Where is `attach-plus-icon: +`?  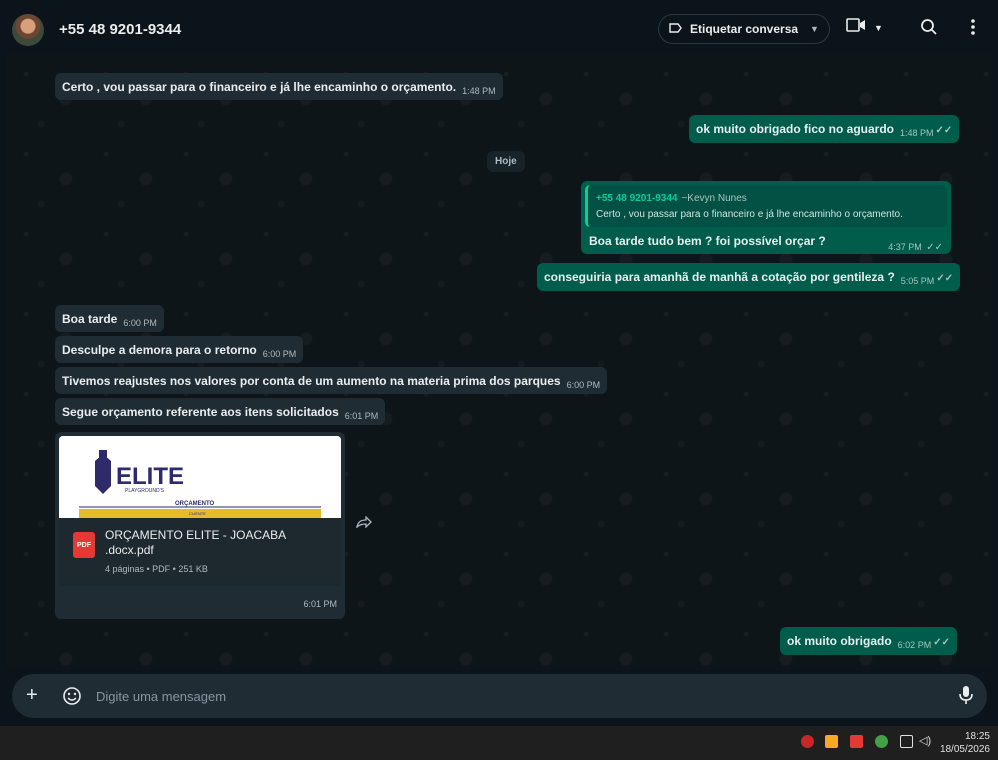 attach-plus-icon: + is located at coordinates (32, 695).